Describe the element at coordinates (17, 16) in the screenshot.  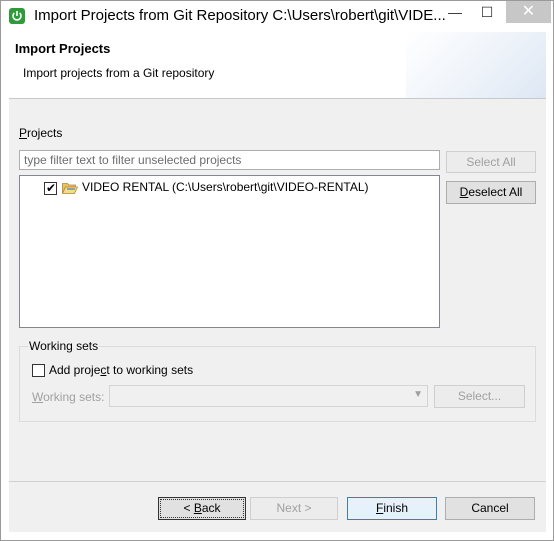
I see `eclipse-power-icon` at that location.